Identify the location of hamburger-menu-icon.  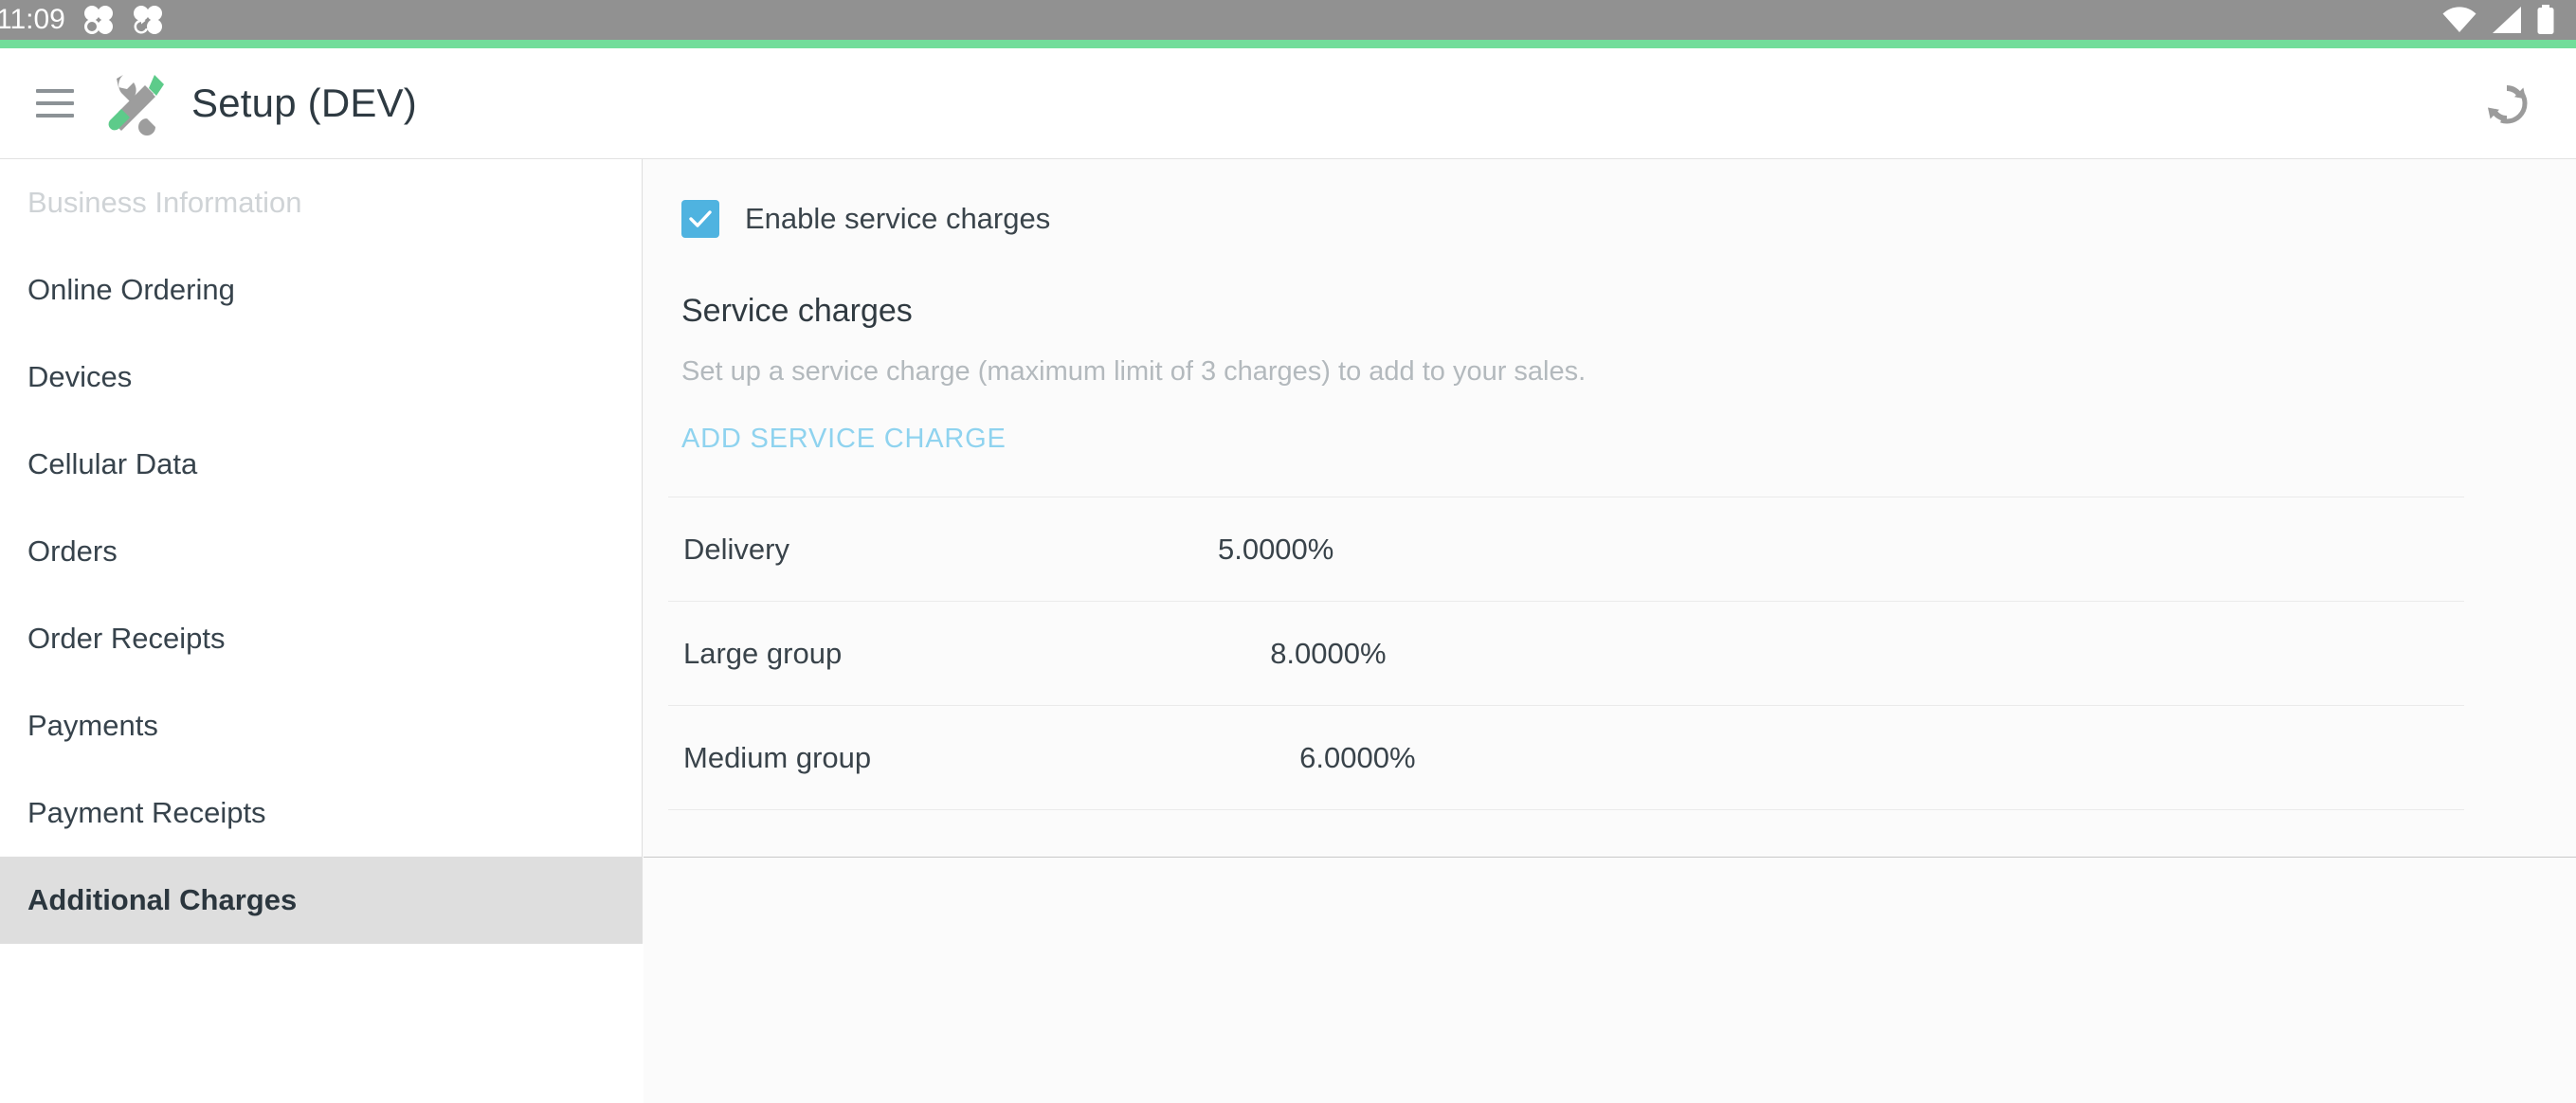
(55, 103).